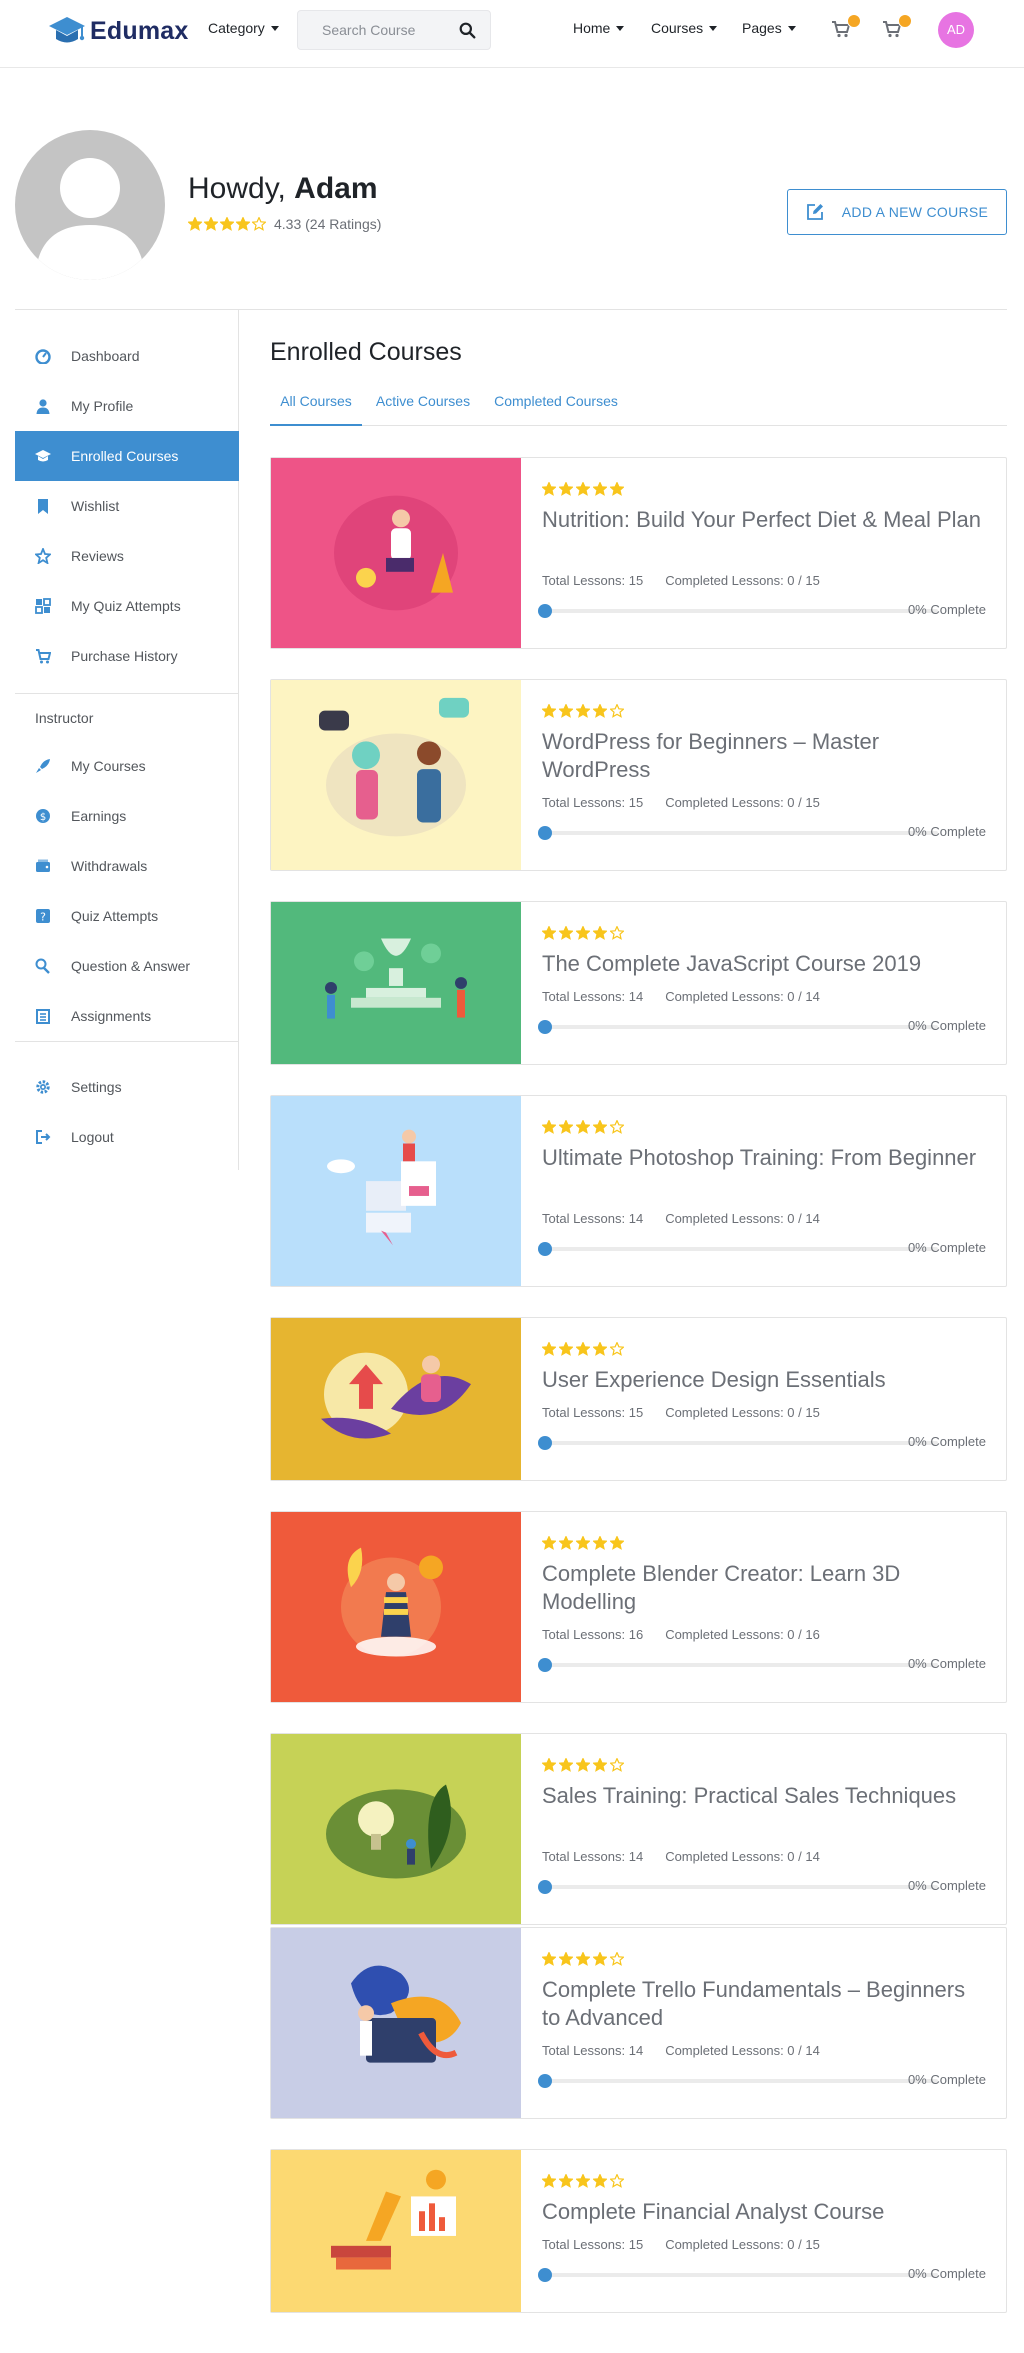  What do you see at coordinates (243, 28) in the screenshot?
I see `category-dropdown: Category` at bounding box center [243, 28].